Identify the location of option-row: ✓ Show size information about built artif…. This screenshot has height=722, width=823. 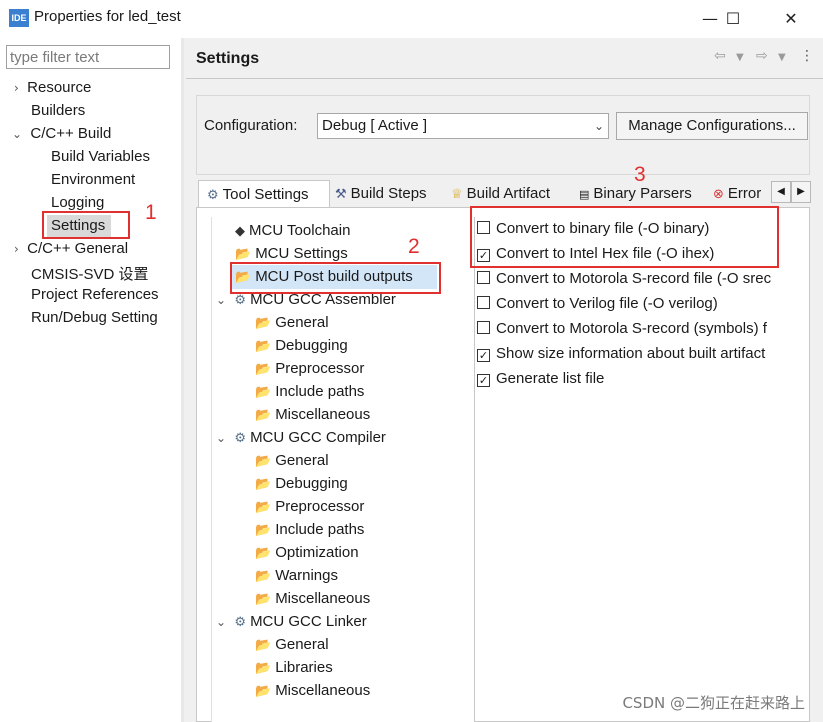
(621, 353).